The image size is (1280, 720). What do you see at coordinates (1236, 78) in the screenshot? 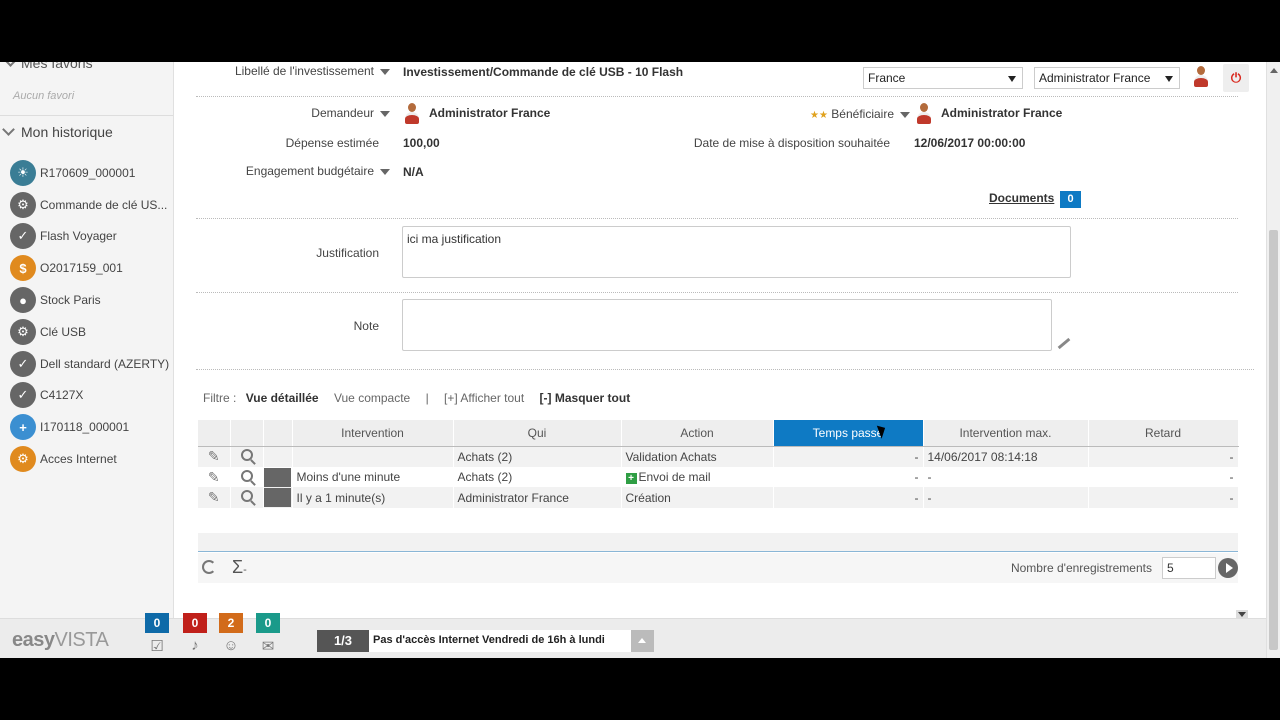
I see `logout-button: ⏻` at bounding box center [1236, 78].